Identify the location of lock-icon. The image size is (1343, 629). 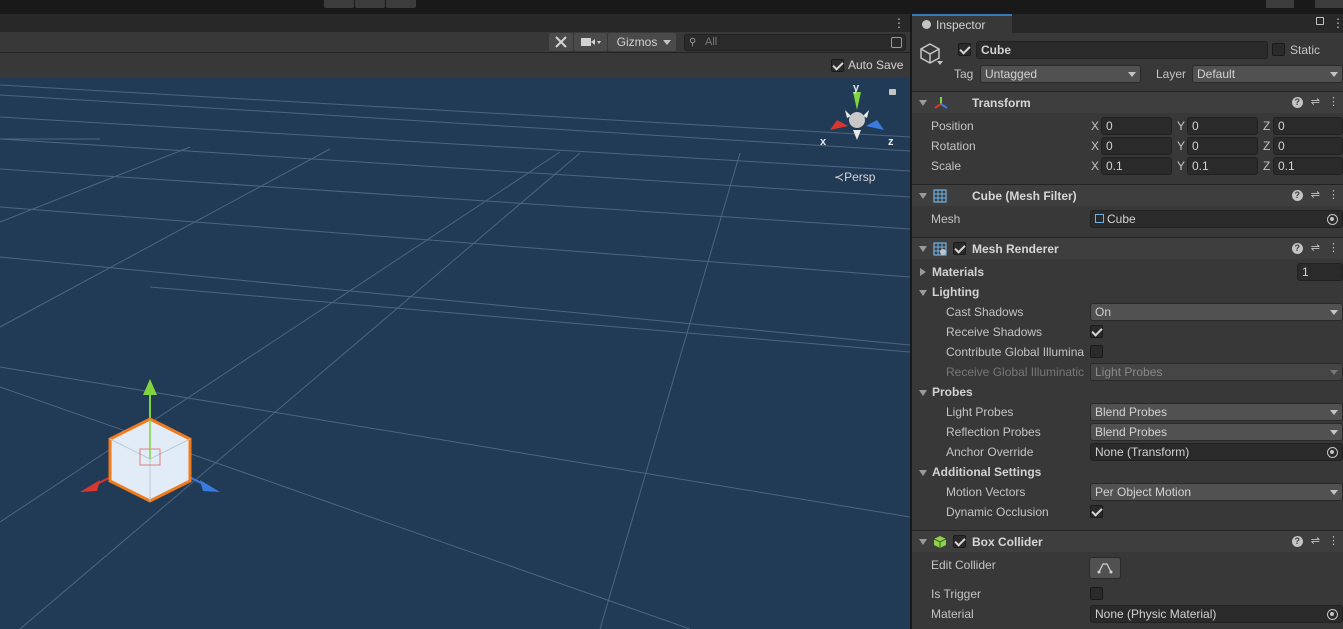
(1320, 21).